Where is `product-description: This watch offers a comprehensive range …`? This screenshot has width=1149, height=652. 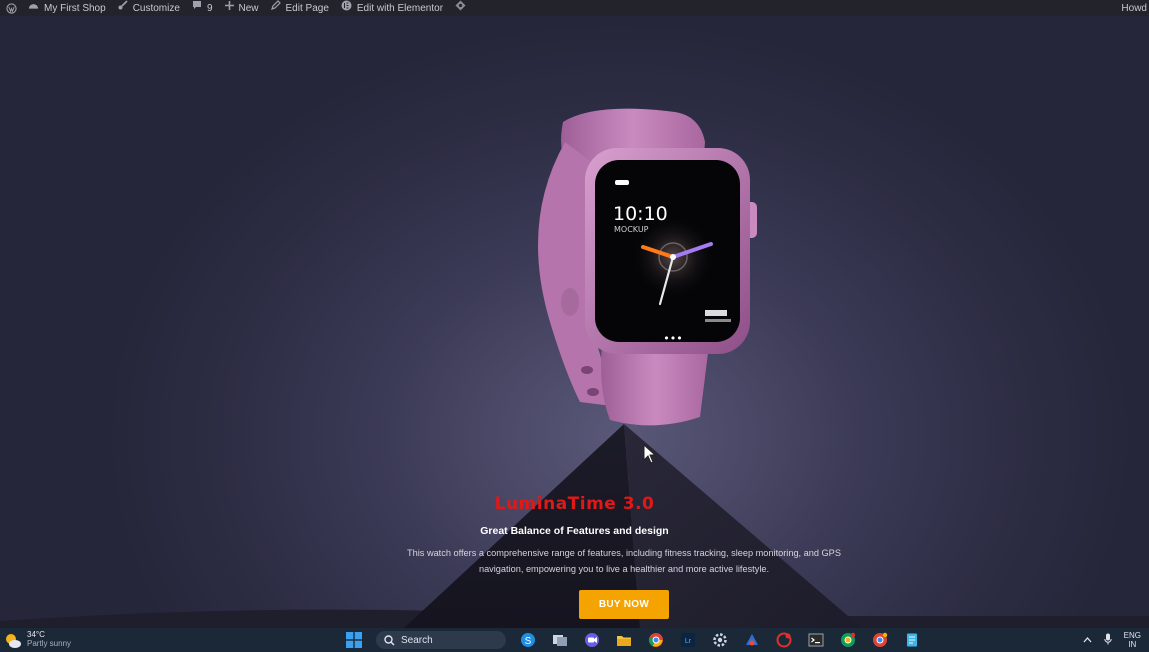
product-description: This watch offers a comprehensive range … is located at coordinates (624, 561).